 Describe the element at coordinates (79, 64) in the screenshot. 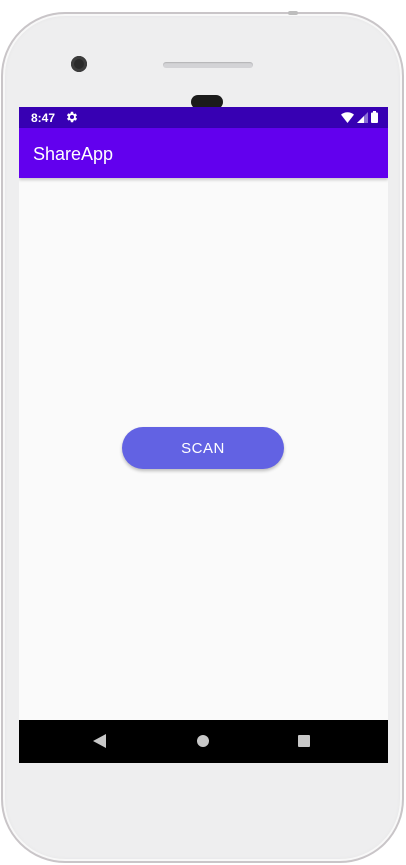

I see `front-camera` at that location.